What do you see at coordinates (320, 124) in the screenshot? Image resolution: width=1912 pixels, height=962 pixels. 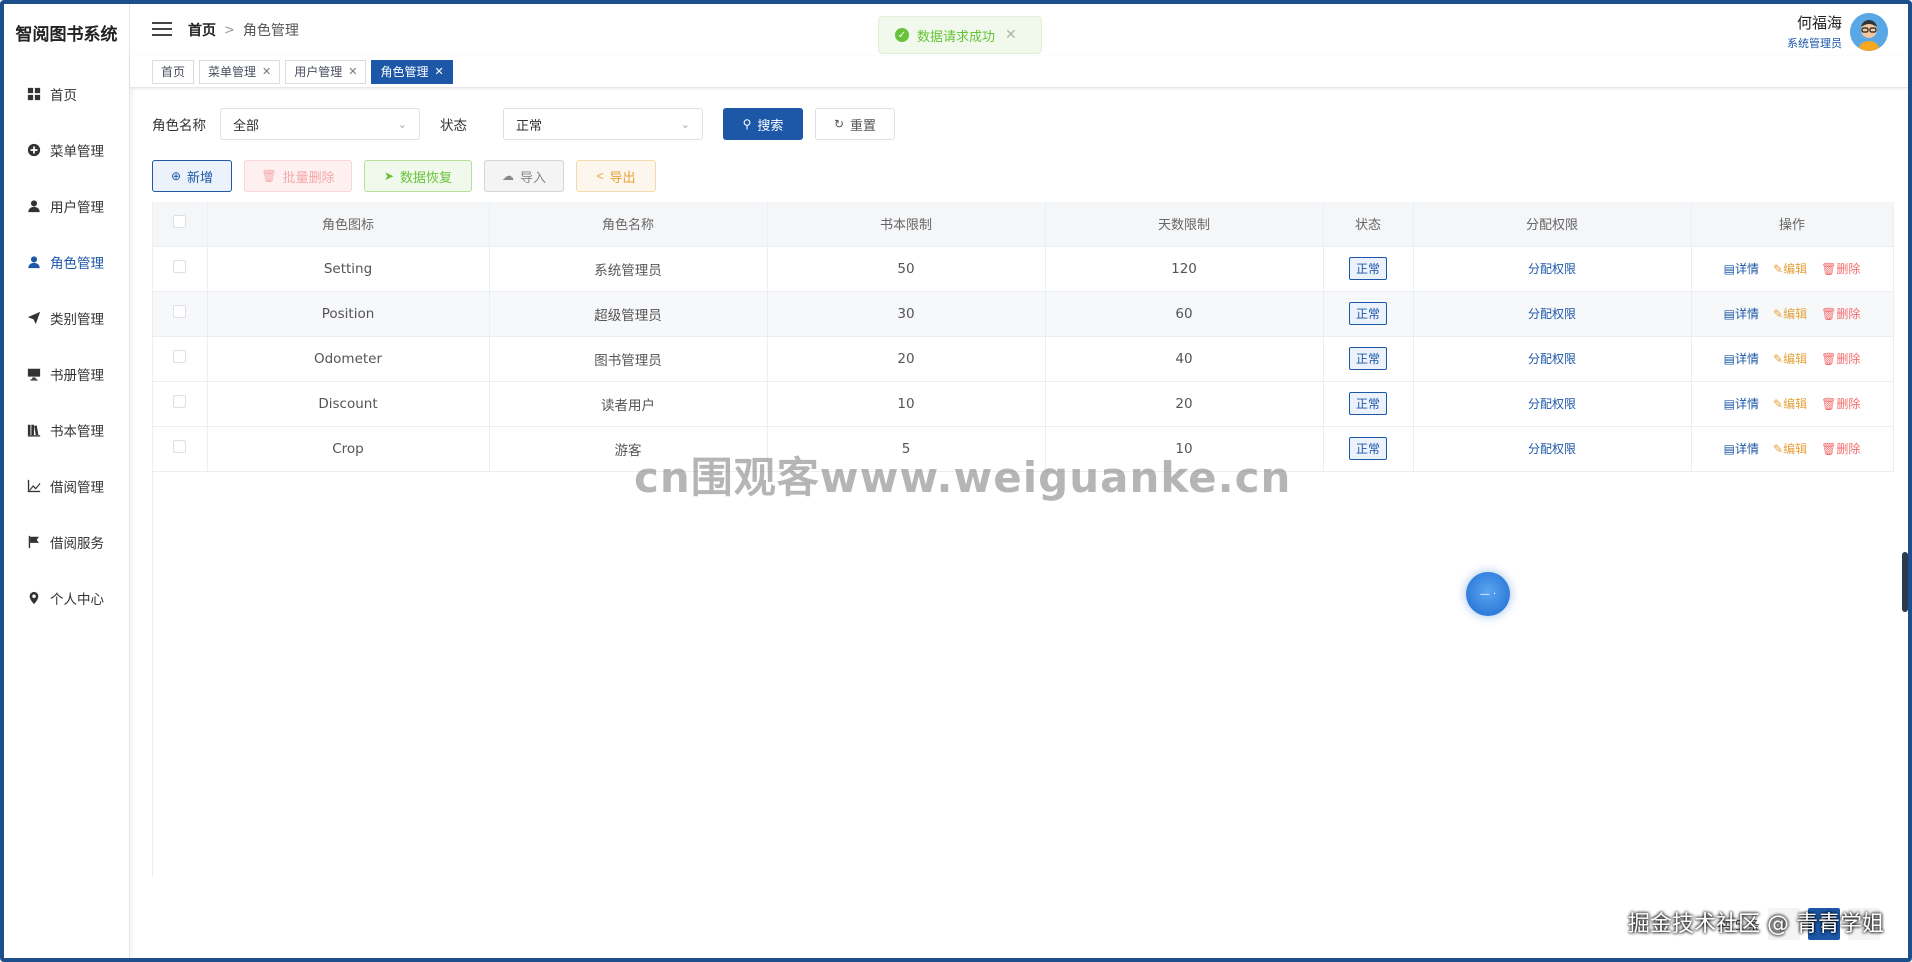 I see `role-name-select: 全部 ⌄` at bounding box center [320, 124].